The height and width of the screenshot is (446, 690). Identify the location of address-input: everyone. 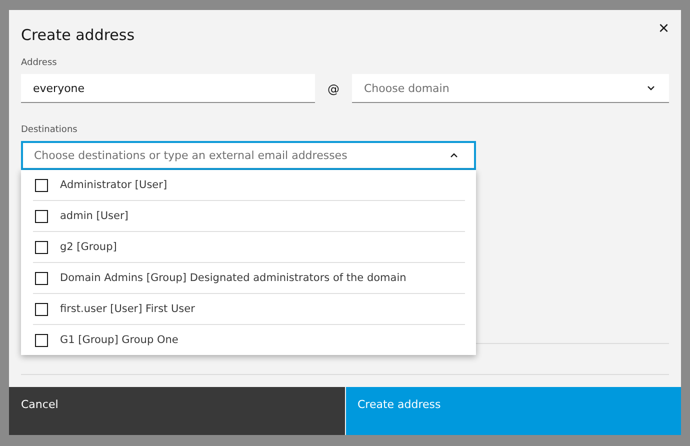
(168, 88).